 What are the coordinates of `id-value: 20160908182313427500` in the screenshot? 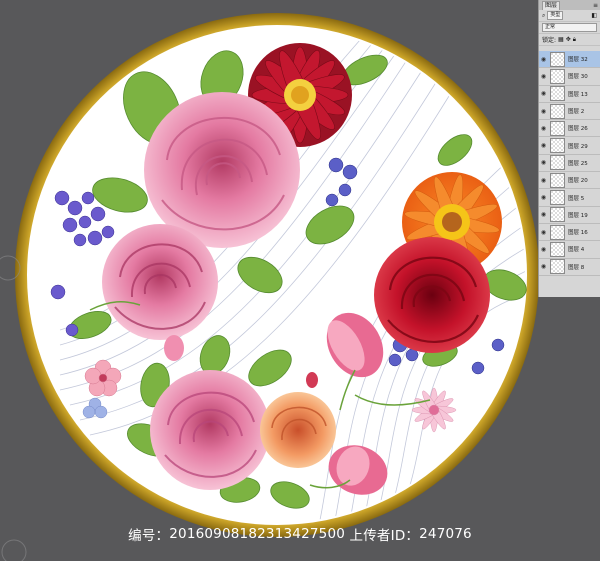 It's located at (257, 534).